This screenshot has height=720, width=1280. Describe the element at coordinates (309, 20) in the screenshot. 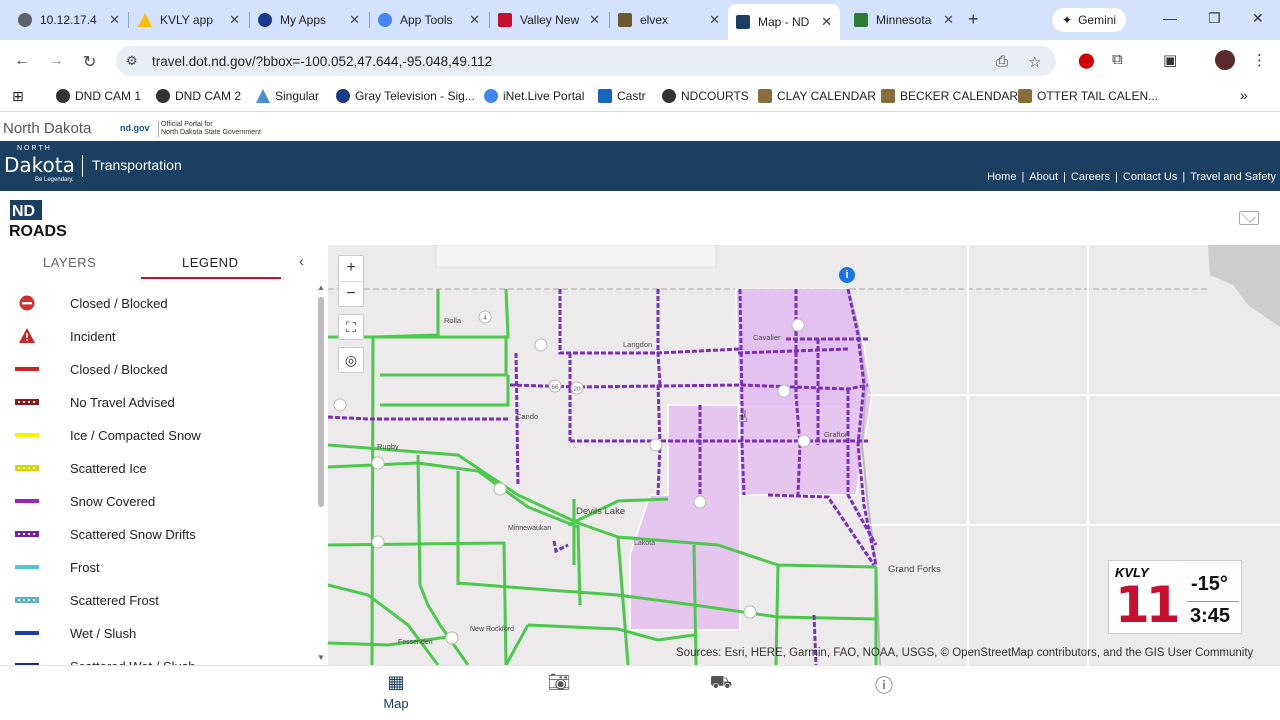

I see `browser-tab: My Apps ✕` at that location.